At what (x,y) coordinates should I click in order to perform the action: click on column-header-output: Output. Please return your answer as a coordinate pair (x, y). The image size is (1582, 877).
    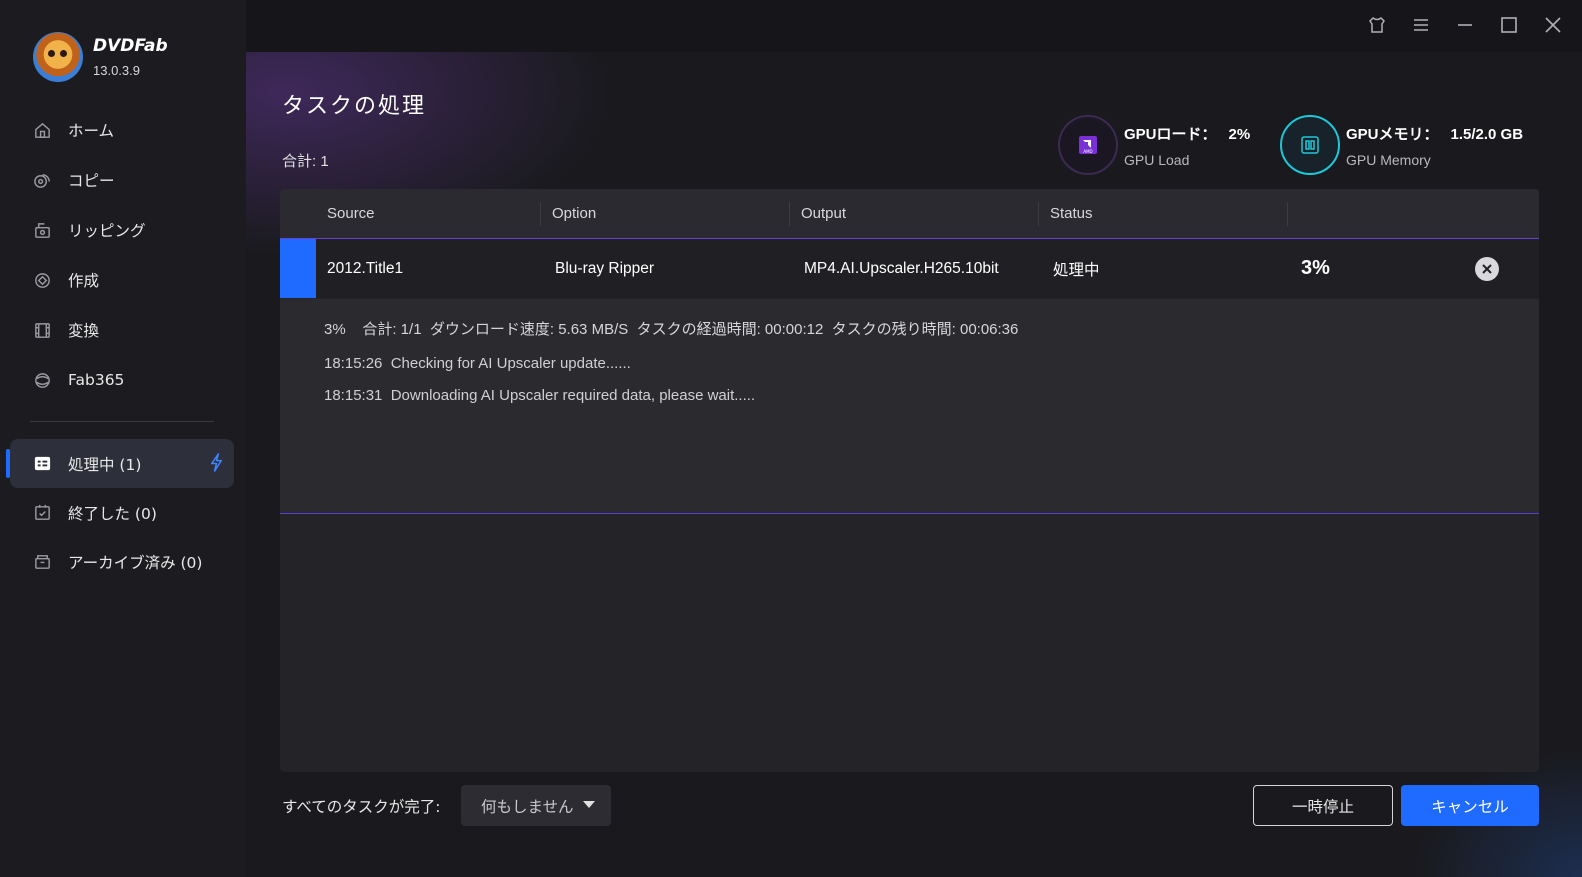
    Looking at the image, I should click on (913, 214).